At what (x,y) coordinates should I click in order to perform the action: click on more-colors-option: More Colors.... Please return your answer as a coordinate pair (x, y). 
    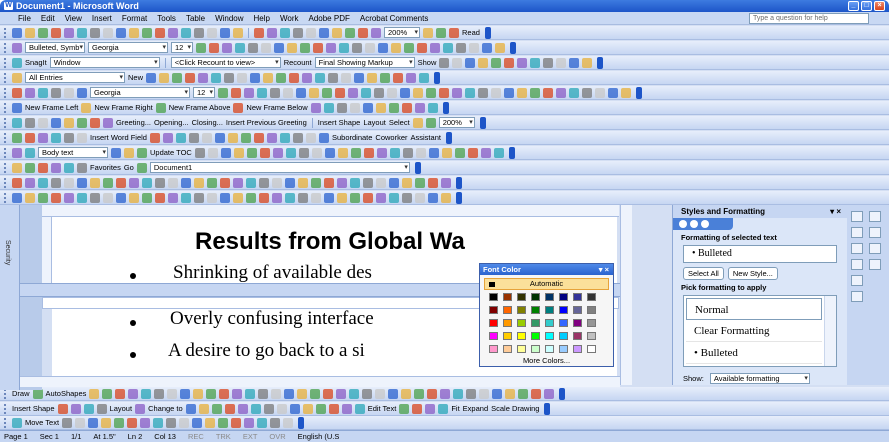
    Looking at the image, I should click on (546, 360).